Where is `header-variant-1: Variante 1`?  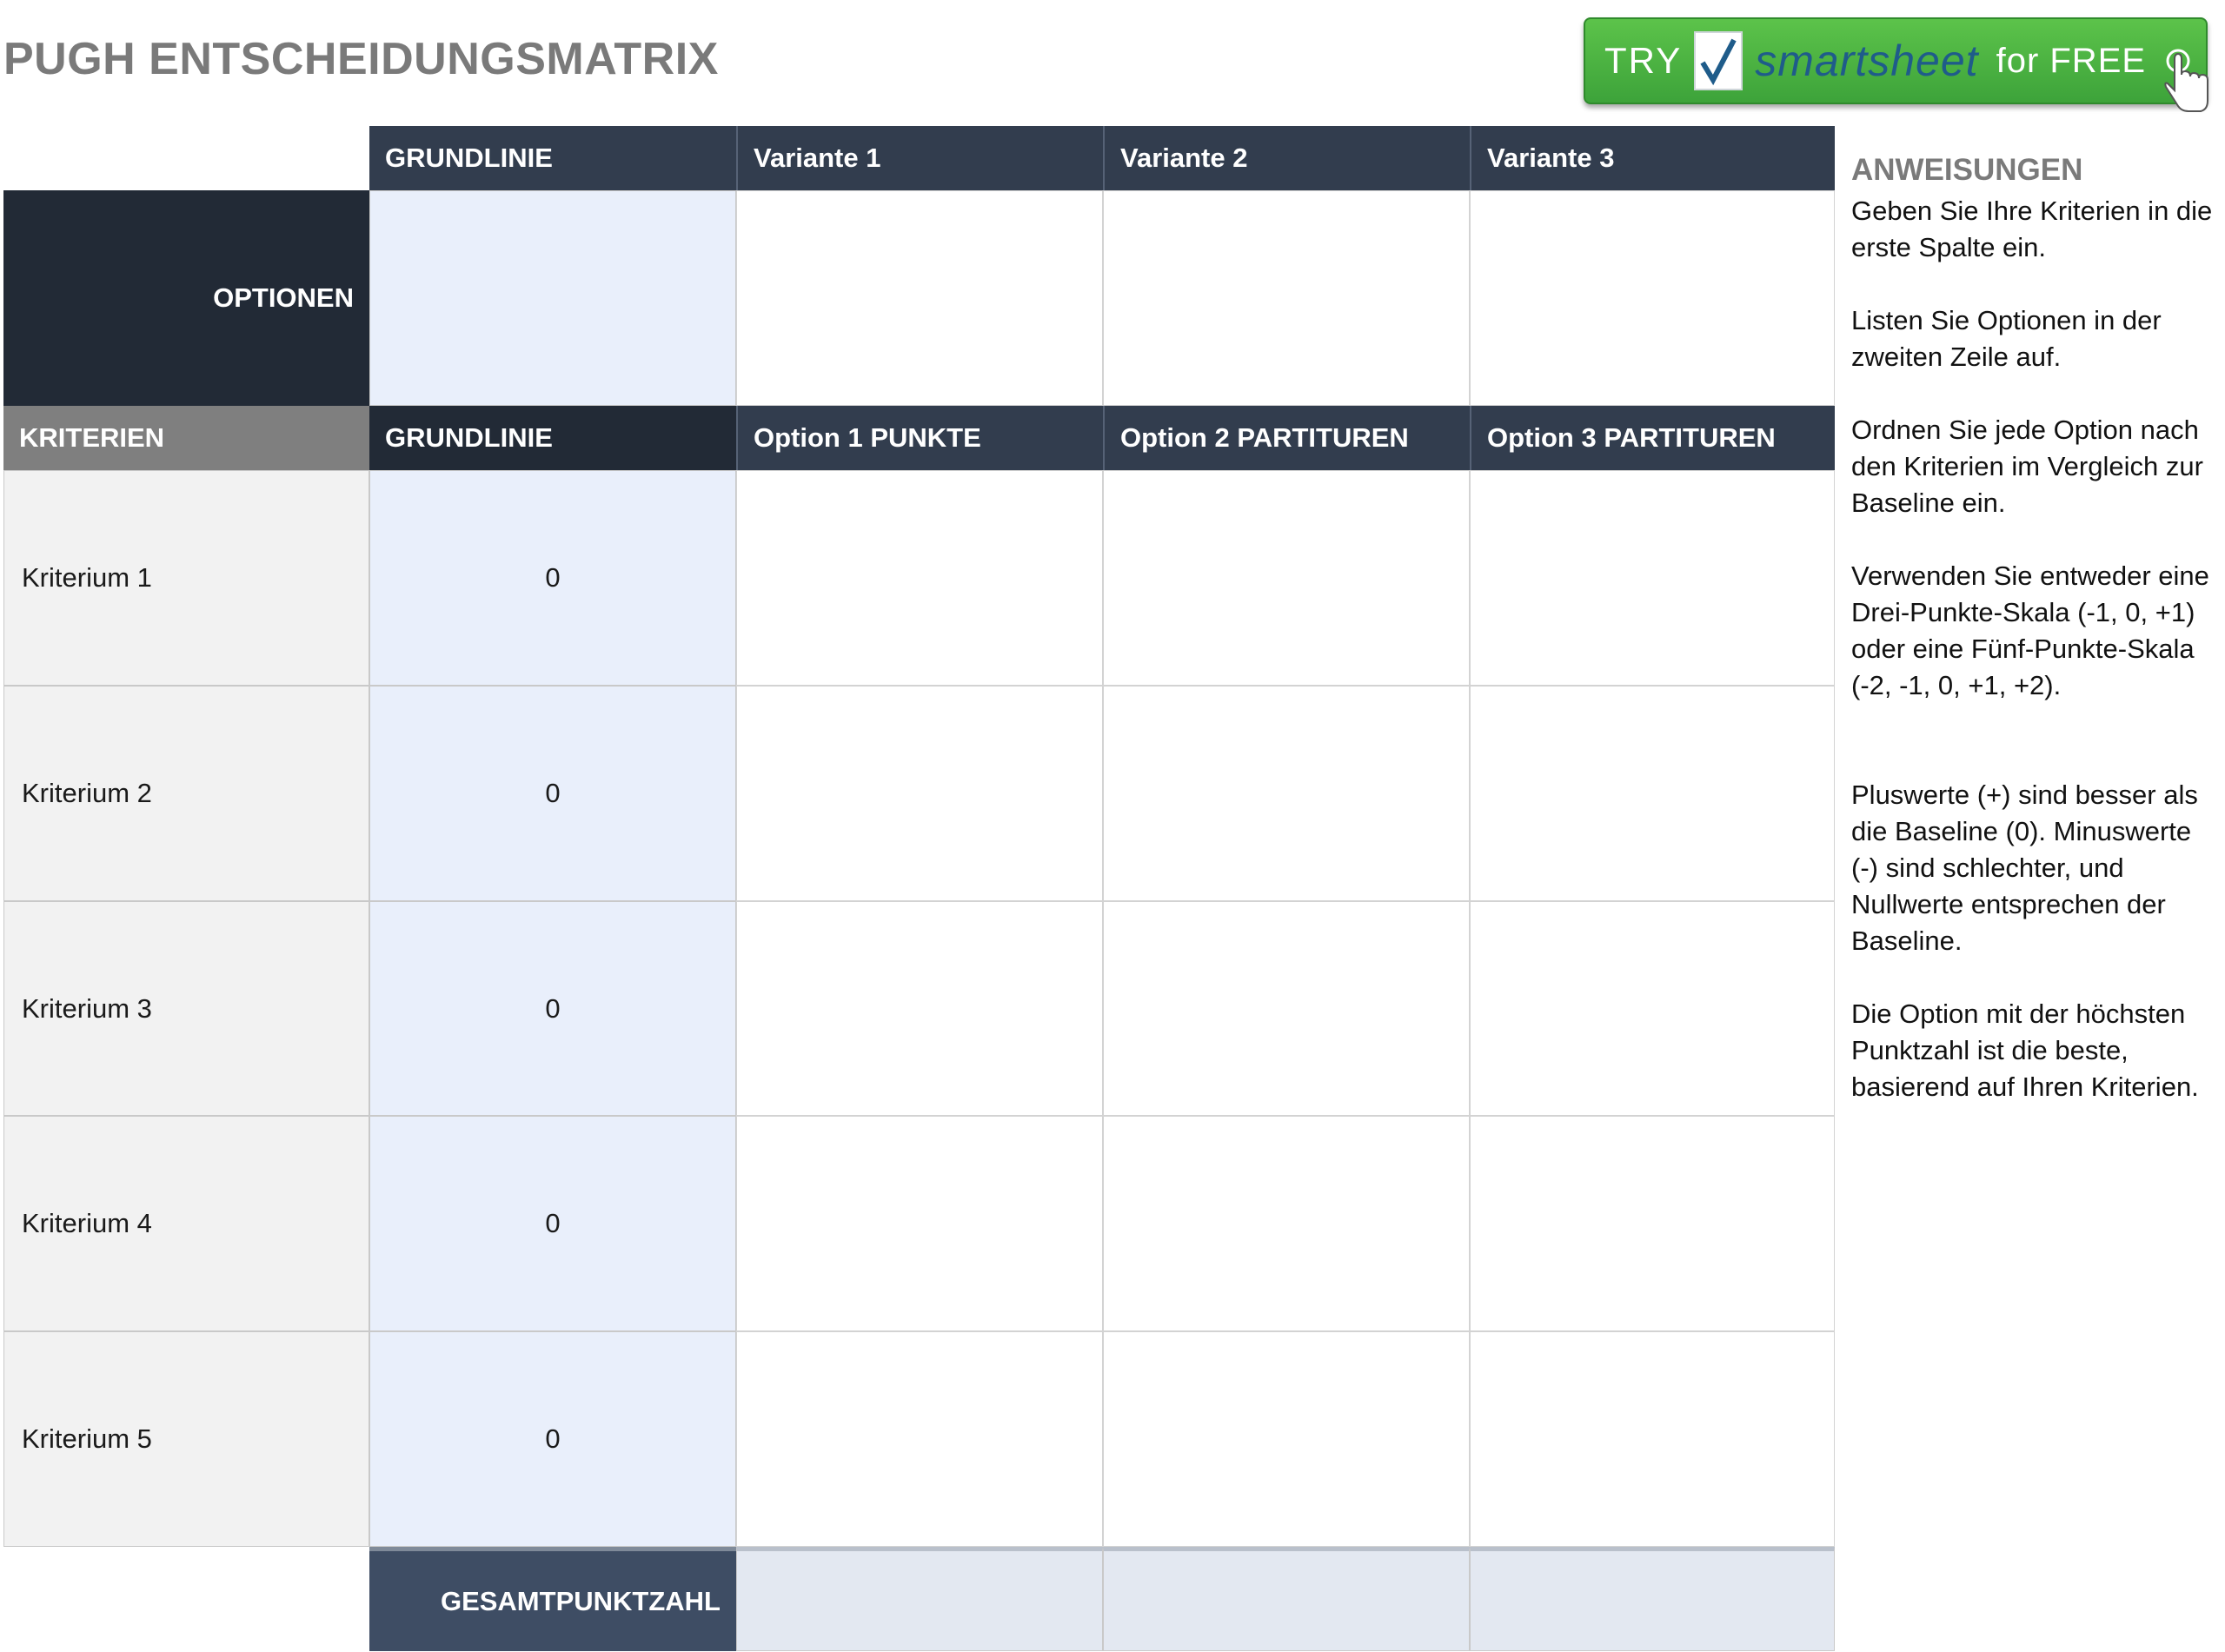
header-variant-1: Variante 1 is located at coordinates (920, 158).